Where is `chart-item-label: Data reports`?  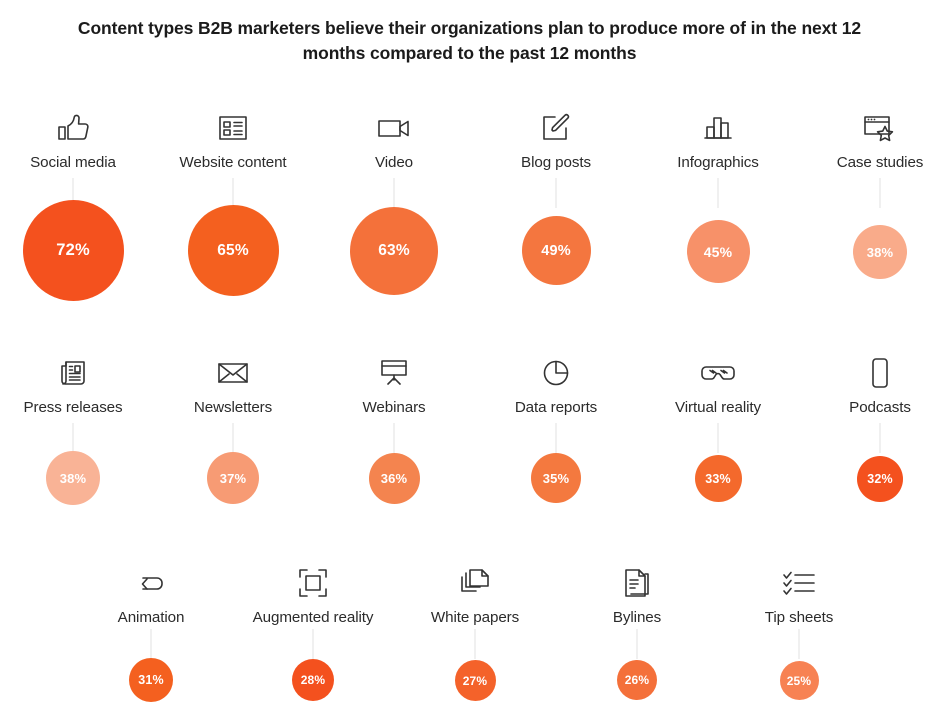
chart-item-label: Data reports is located at coordinates (556, 407).